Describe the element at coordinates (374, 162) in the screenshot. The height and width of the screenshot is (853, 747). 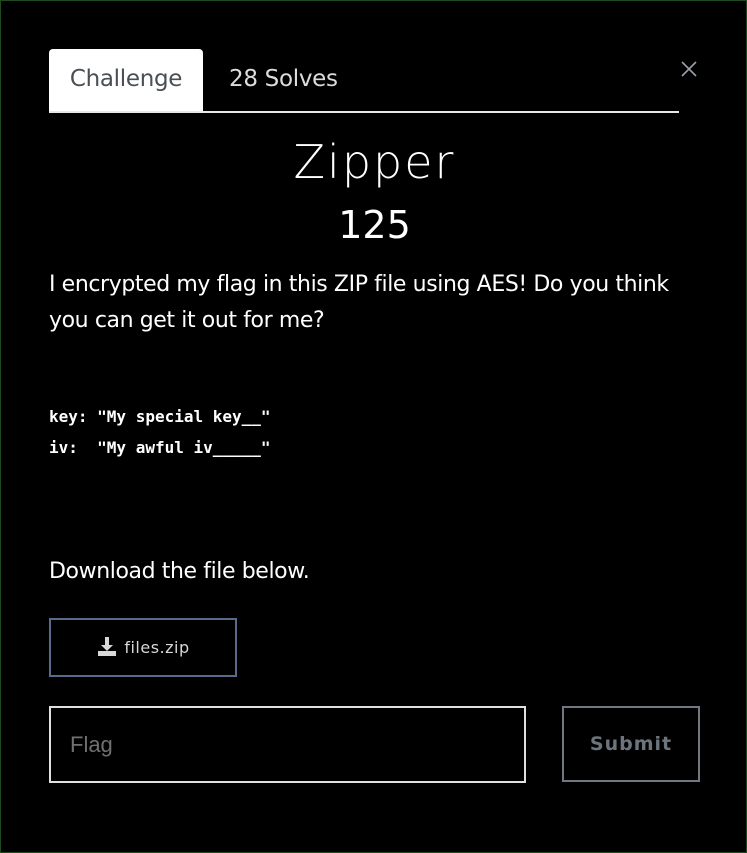
I see `challenge-title: Zipper` at that location.